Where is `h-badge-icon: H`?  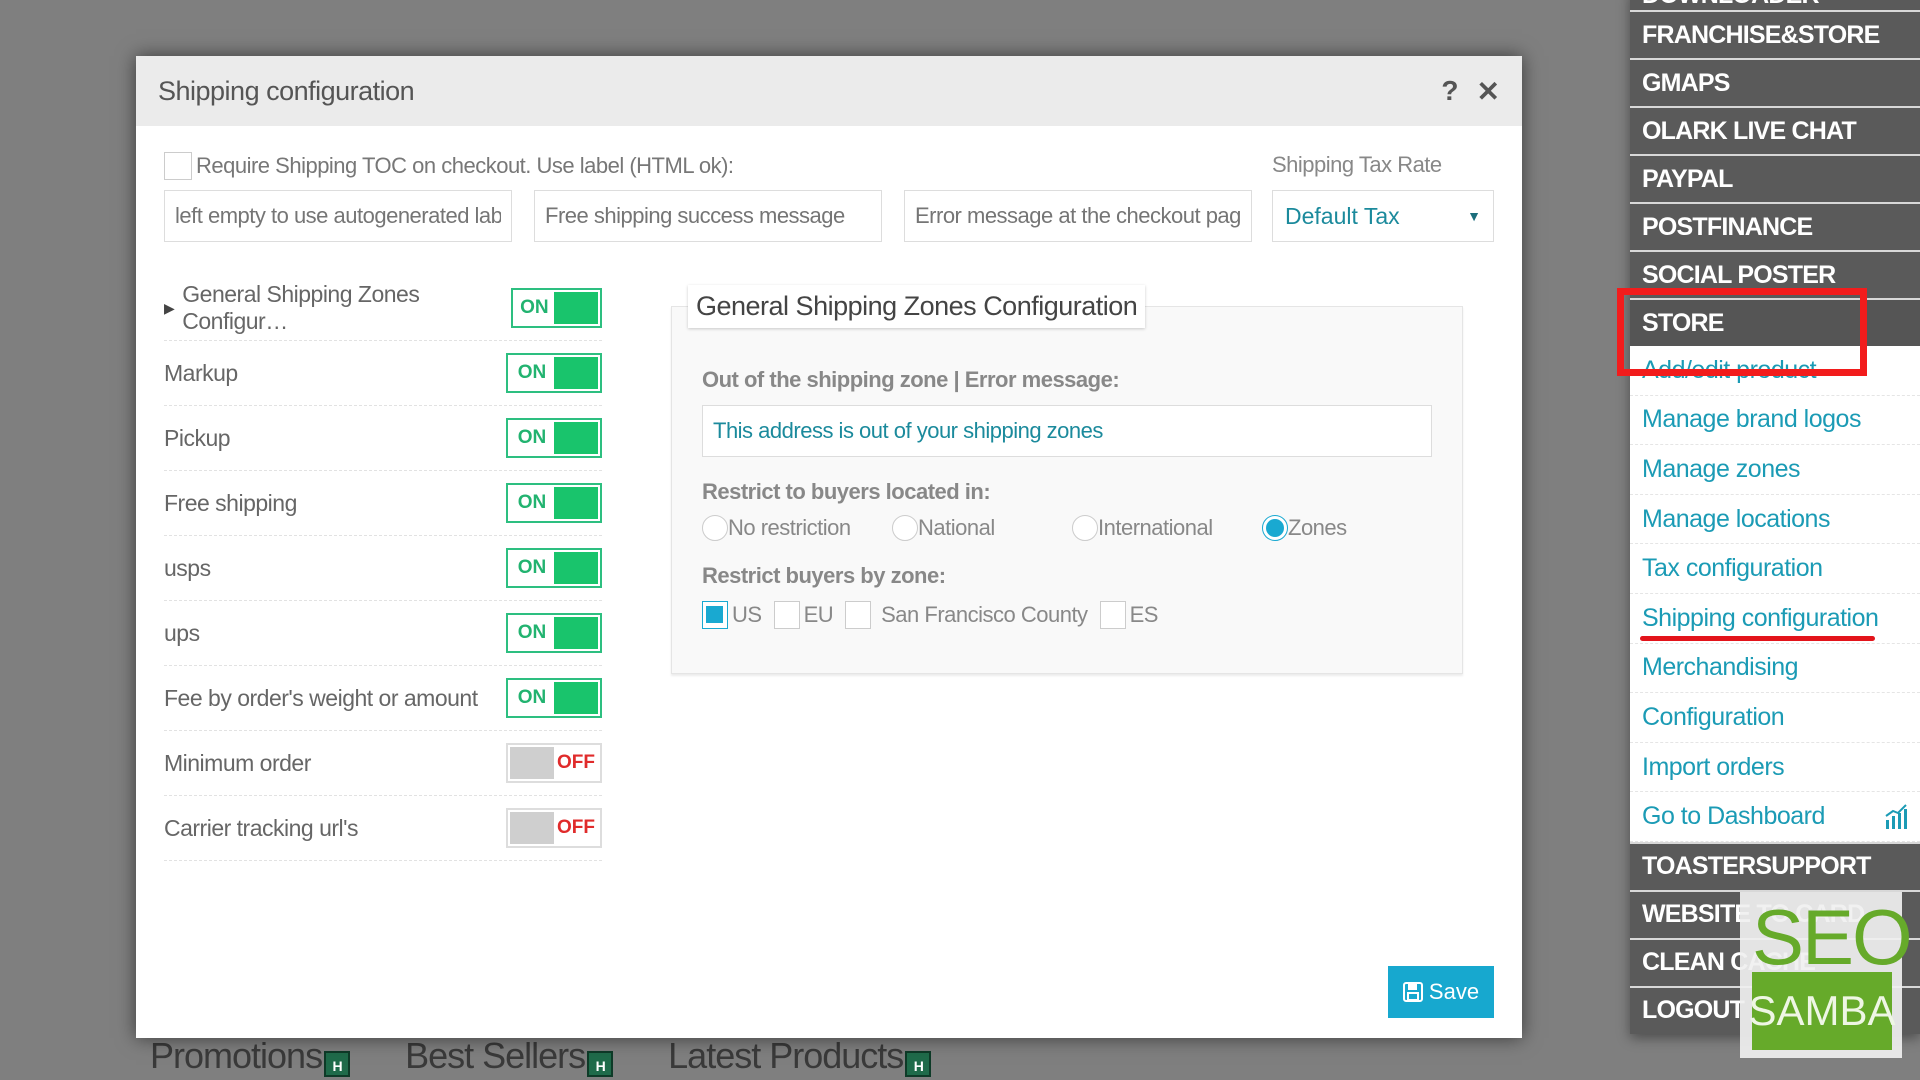
h-badge-icon: H is located at coordinates (337, 1064).